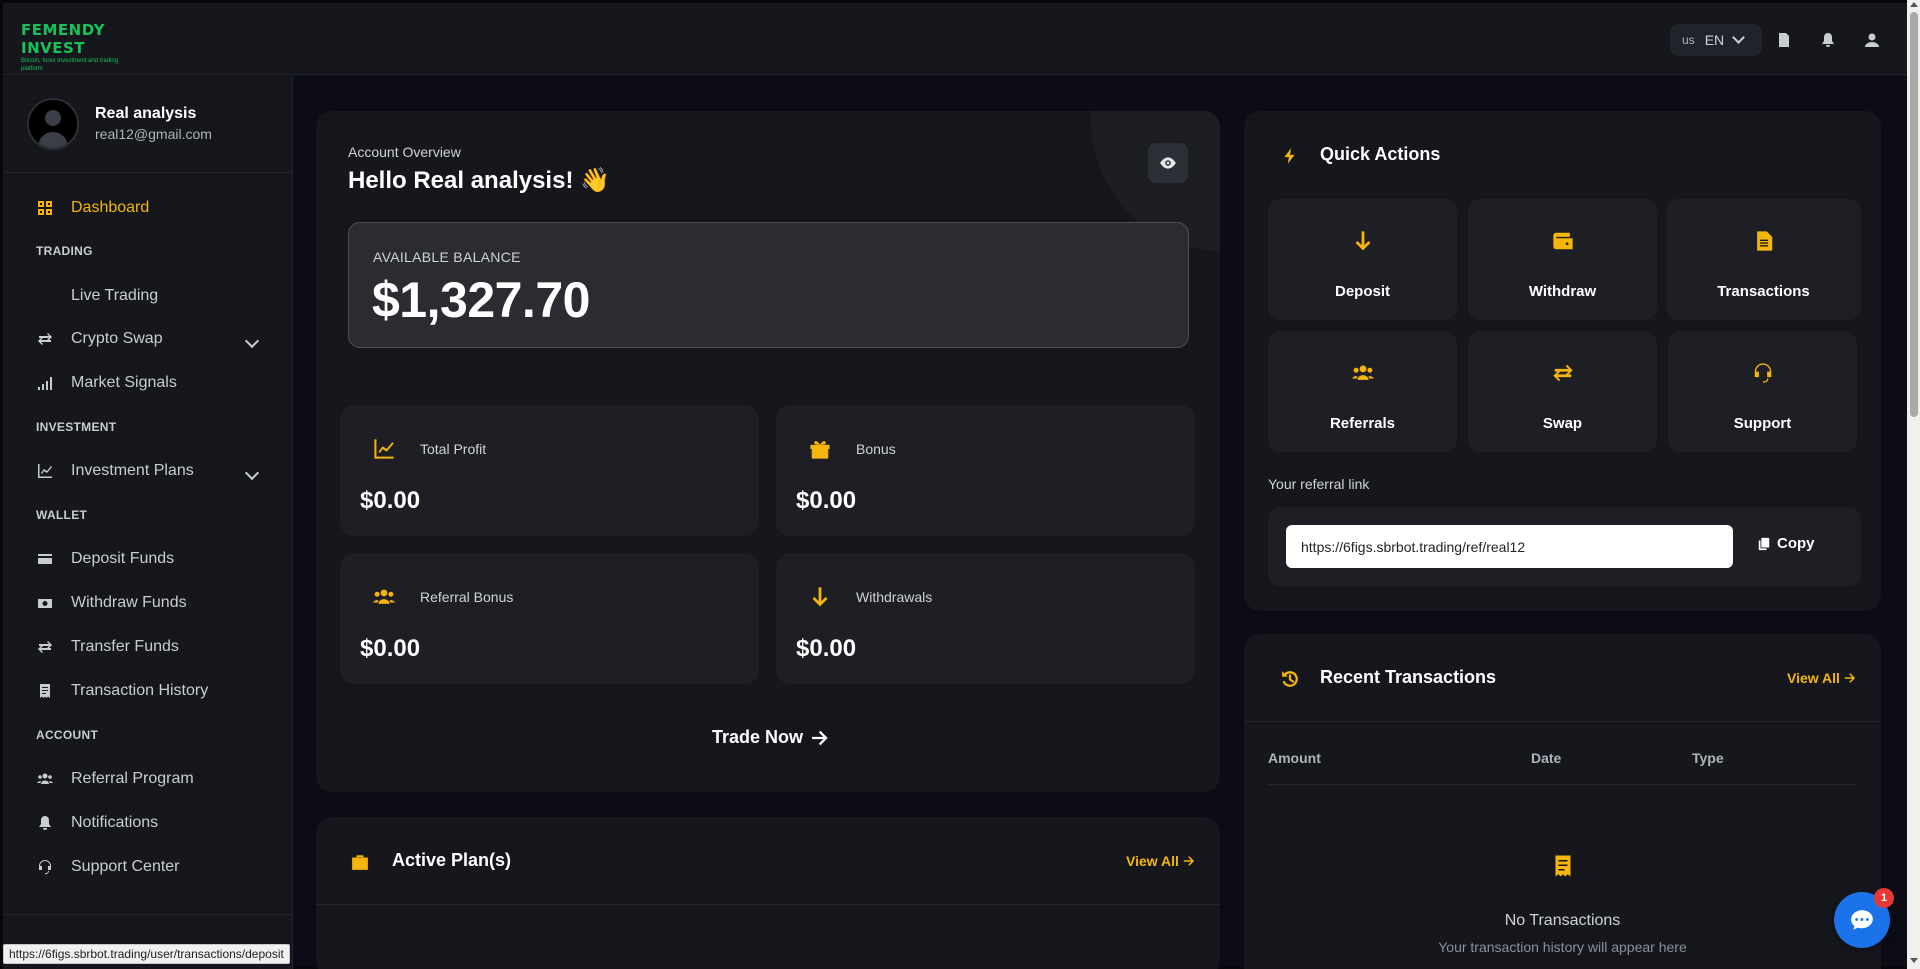 The image size is (1920, 969). Describe the element at coordinates (985, 470) in the screenshot. I see `stat-card-bonus: Bonus $0.00` at that location.